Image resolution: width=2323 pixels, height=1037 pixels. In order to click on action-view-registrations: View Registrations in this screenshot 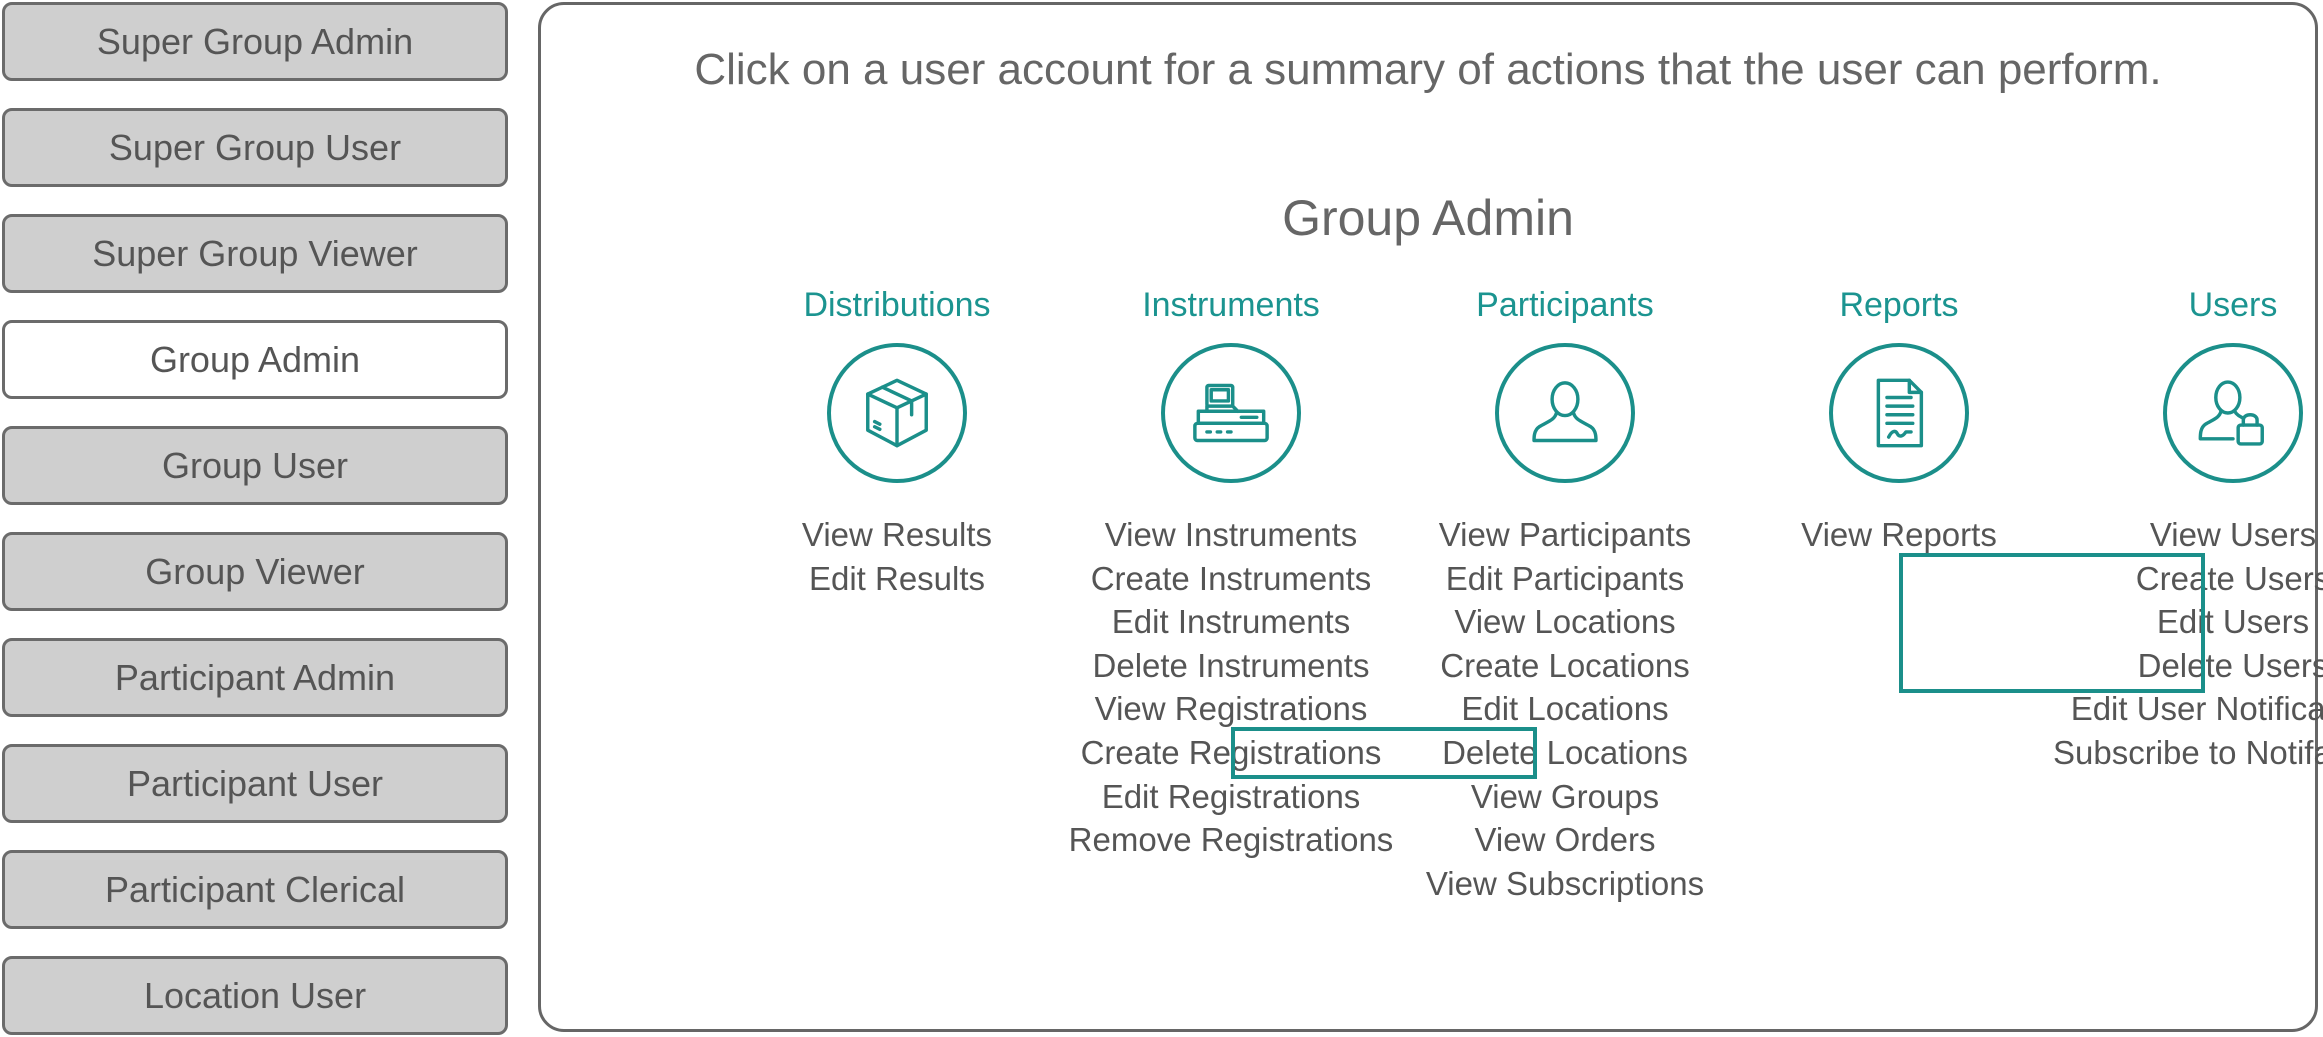, I will do `click(1231, 709)`.